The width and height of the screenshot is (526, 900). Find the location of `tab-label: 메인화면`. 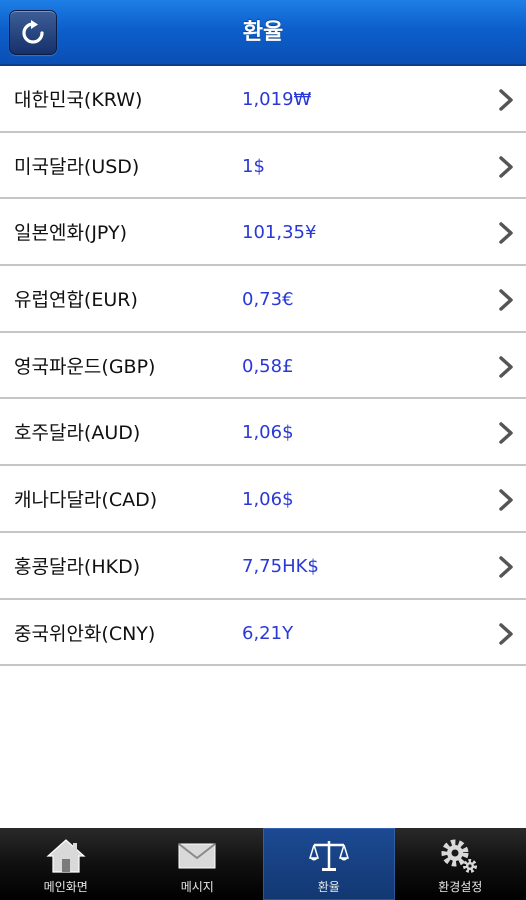

tab-label: 메인화면 is located at coordinates (65, 887).